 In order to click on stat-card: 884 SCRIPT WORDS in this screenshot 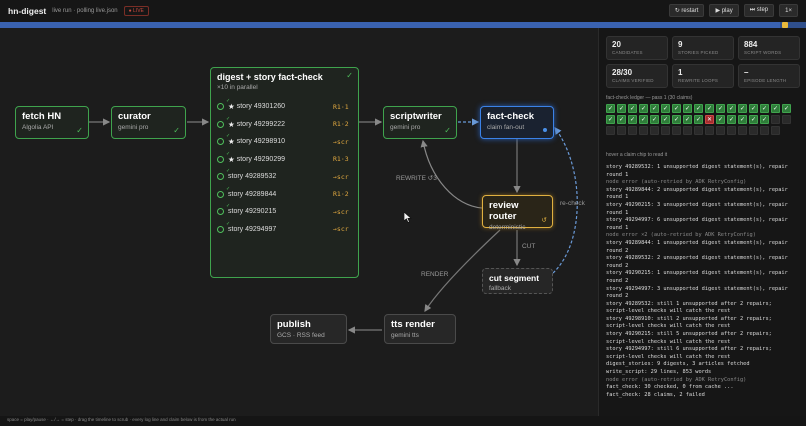, I will do `click(769, 48)`.